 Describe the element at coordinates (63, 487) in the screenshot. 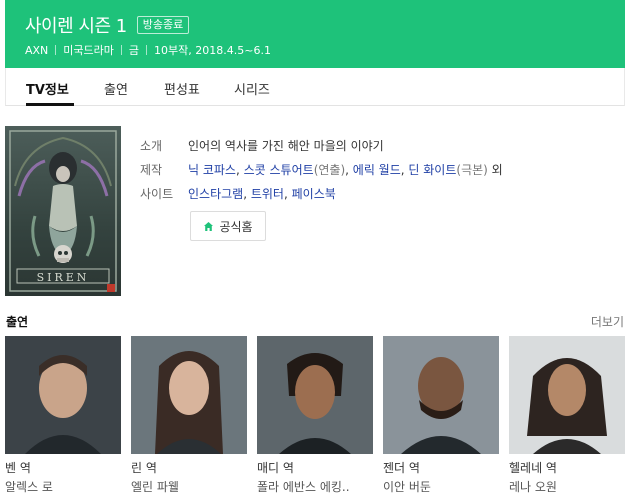

I see `cast-actor-link: 알렉스 로` at that location.